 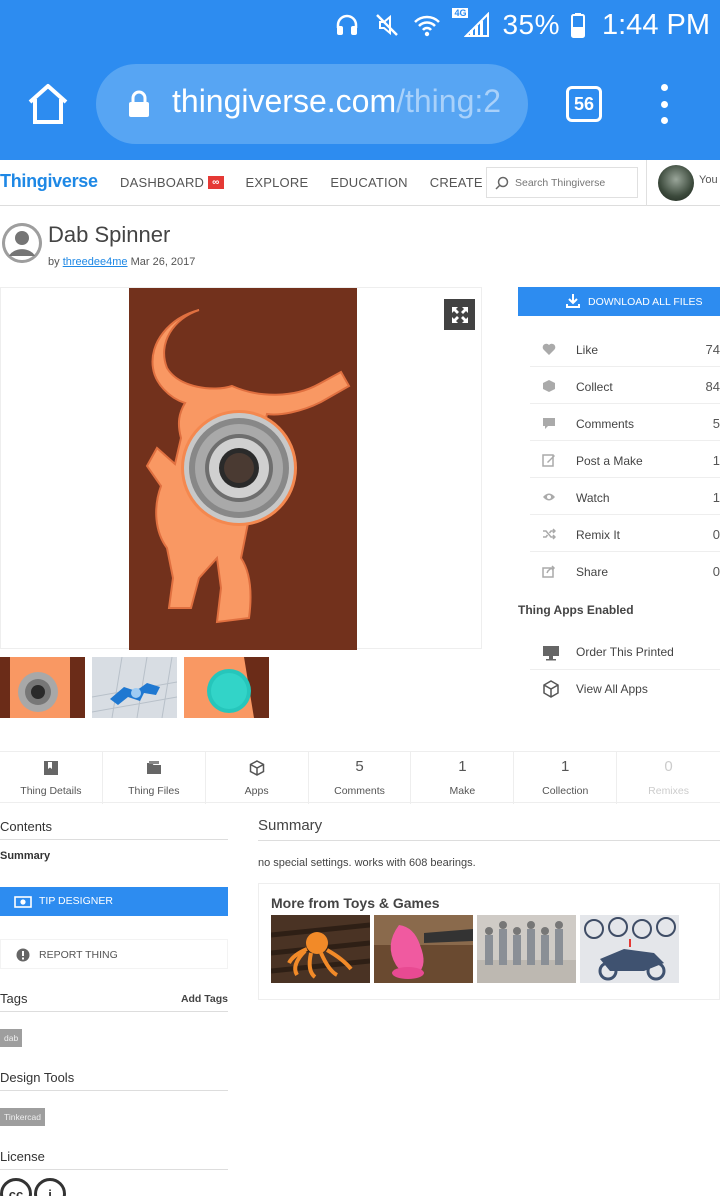 What do you see at coordinates (574, 183) in the screenshot?
I see `search-input` at bounding box center [574, 183].